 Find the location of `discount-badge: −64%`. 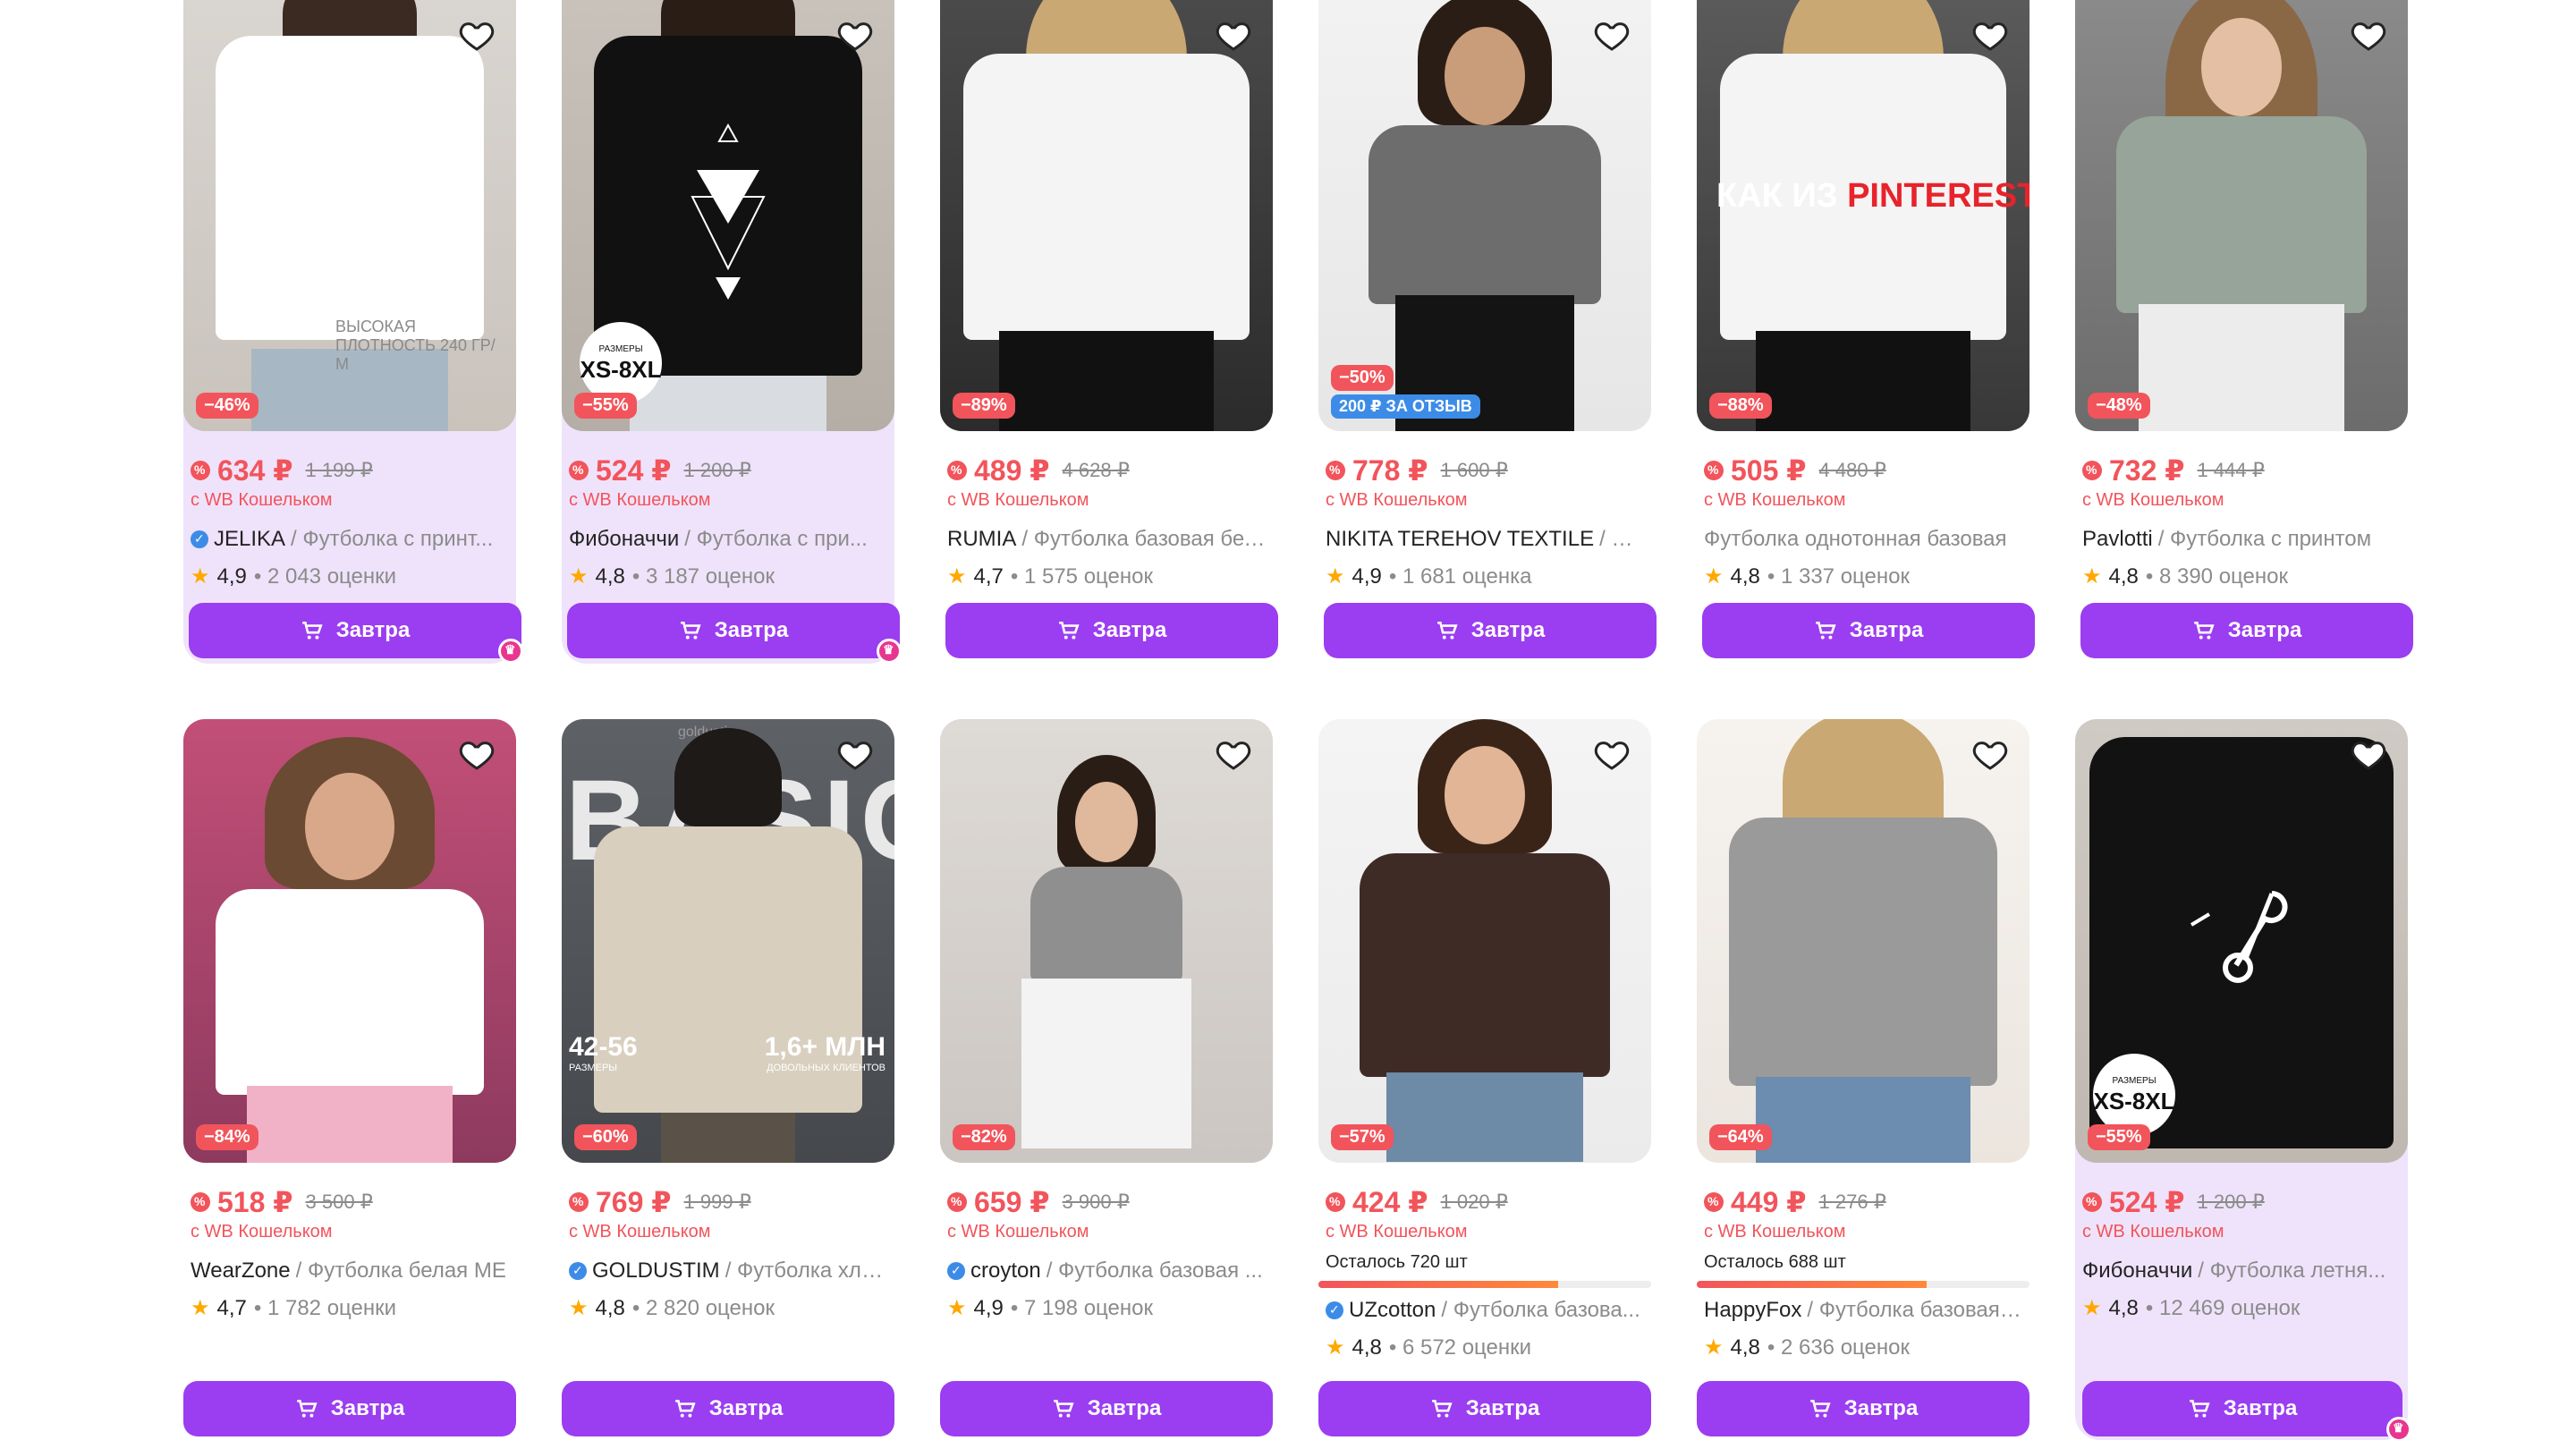

discount-badge: −64% is located at coordinates (1740, 1137).